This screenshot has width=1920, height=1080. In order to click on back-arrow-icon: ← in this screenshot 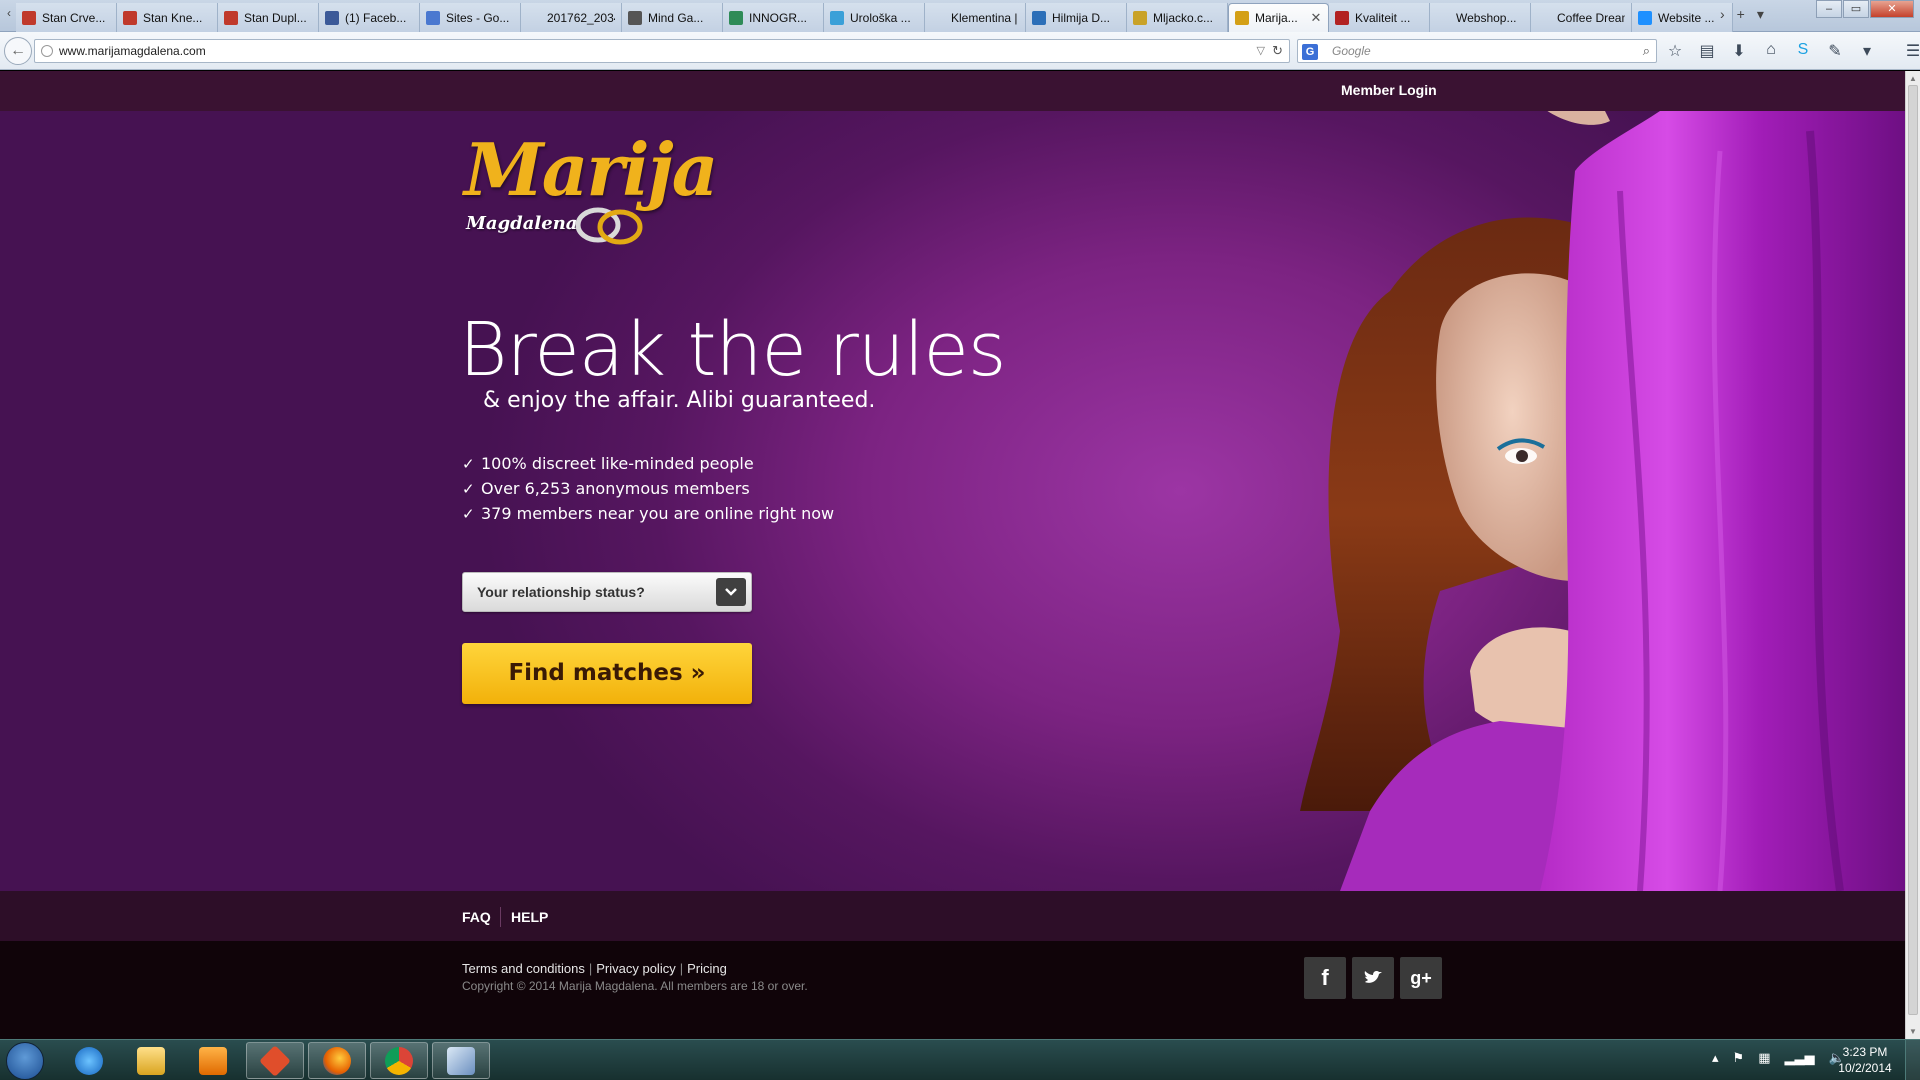, I will do `click(18, 50)`.